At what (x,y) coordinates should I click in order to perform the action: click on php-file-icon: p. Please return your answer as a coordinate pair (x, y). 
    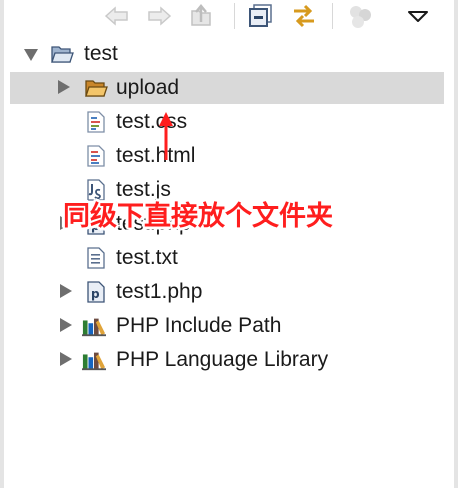
    Looking at the image, I should click on (96, 292).